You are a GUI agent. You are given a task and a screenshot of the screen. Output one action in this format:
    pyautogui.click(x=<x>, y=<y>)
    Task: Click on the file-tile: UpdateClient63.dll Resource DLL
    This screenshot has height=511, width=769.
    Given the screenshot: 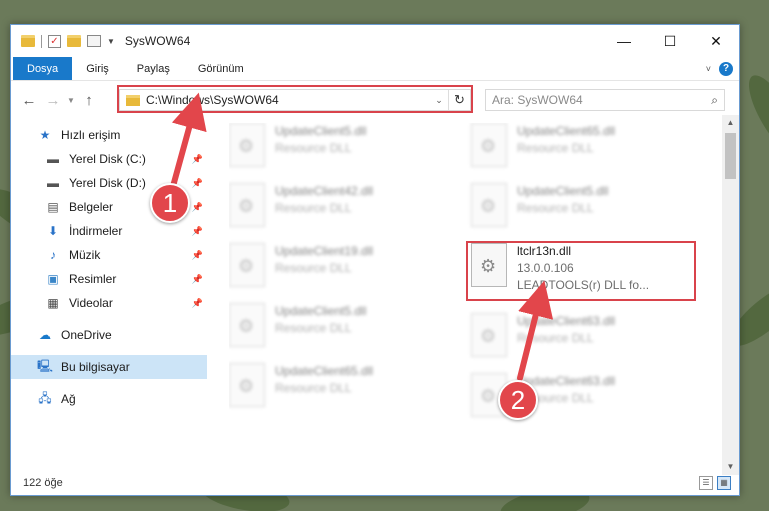 What is the action you would take?
    pyautogui.click(x=586, y=339)
    